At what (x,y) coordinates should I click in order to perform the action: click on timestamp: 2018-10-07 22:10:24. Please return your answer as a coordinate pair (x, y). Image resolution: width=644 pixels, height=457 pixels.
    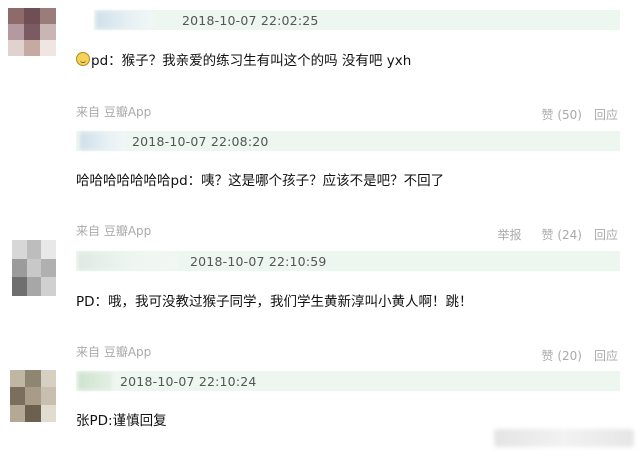
    Looking at the image, I should click on (188, 381).